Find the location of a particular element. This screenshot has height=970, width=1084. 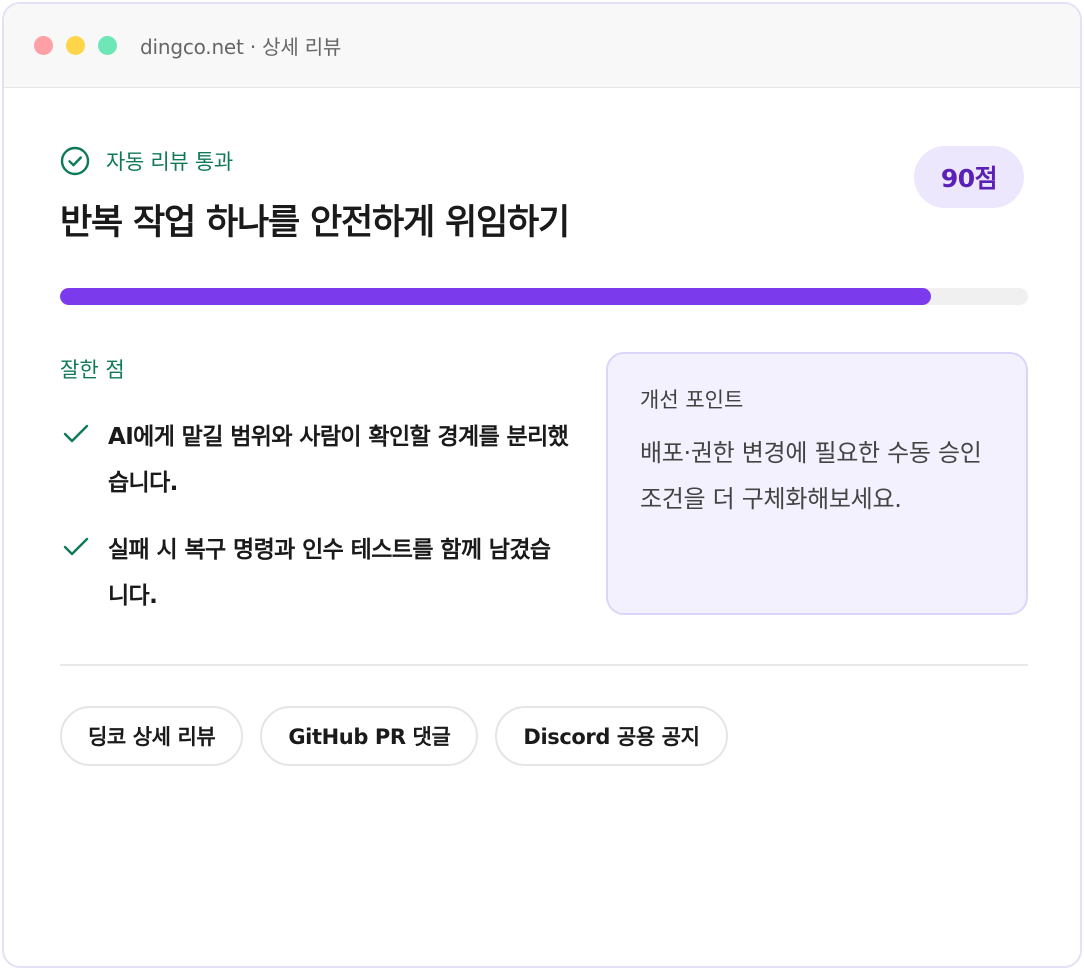

review-status: 자동 리뷰 통과 is located at coordinates (146, 161).